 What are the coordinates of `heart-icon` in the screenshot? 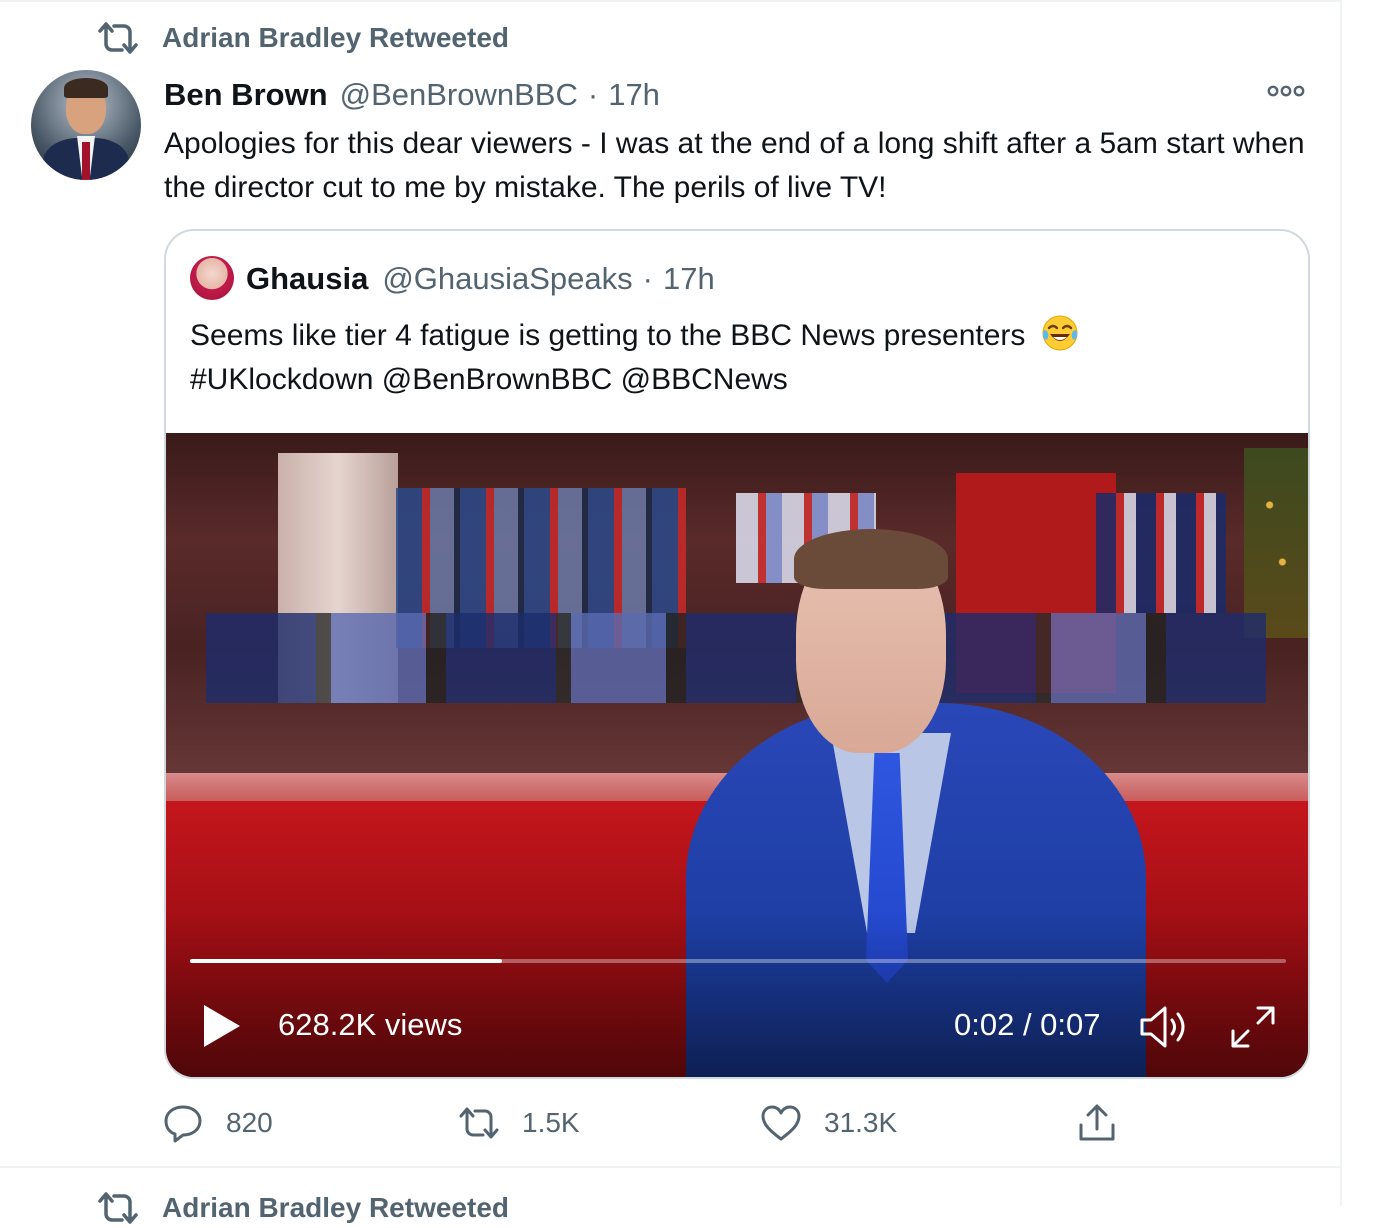 It's located at (781, 1123).